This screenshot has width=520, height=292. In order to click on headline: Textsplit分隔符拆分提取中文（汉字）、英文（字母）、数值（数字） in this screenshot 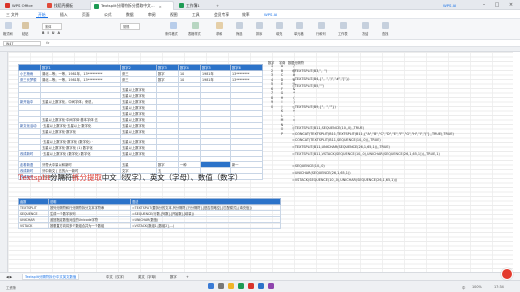, I will do `click(130, 177)`.